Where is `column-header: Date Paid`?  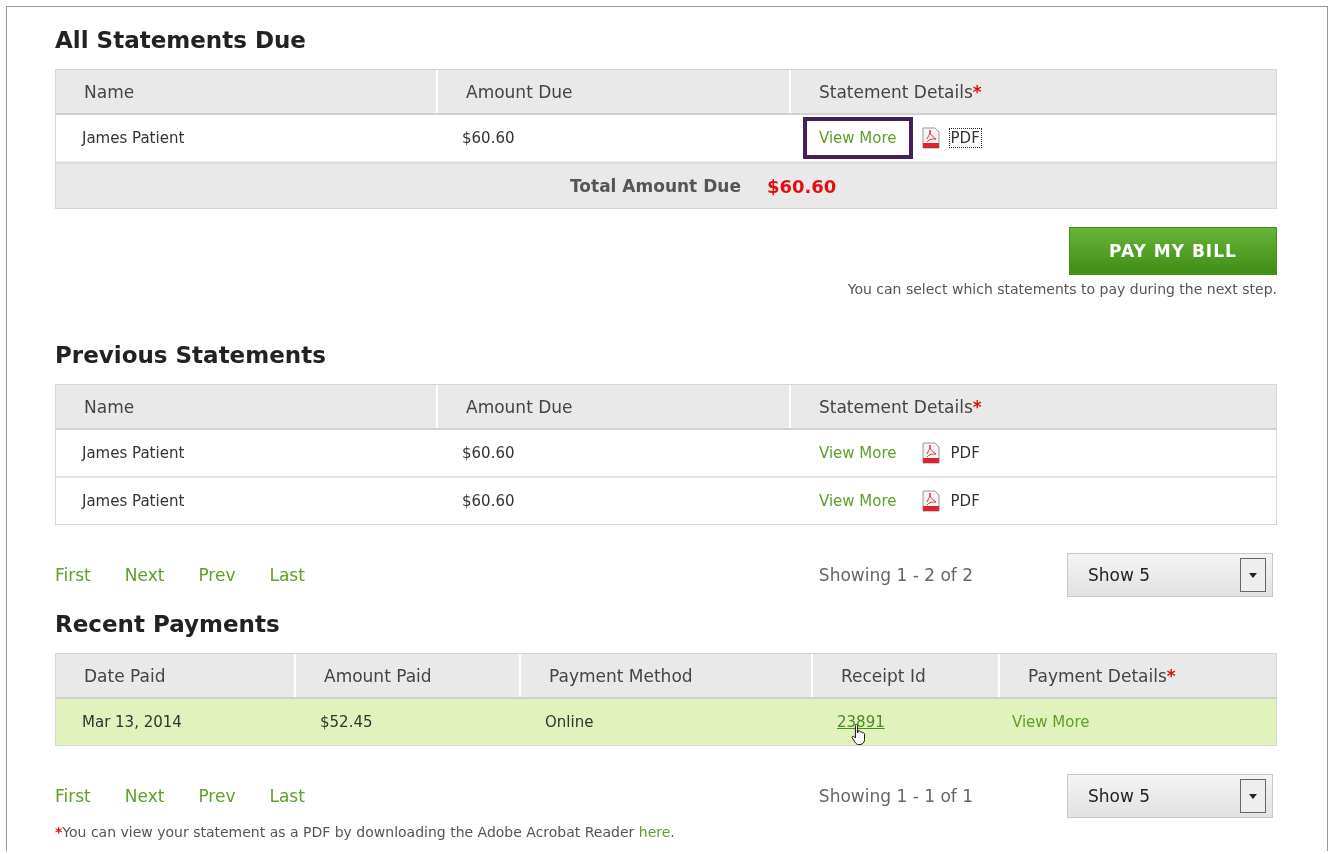
column-header: Date Paid is located at coordinates (125, 676).